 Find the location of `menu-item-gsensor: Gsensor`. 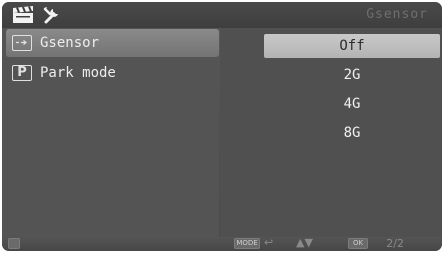

menu-item-gsensor: Gsensor is located at coordinates (112, 43).